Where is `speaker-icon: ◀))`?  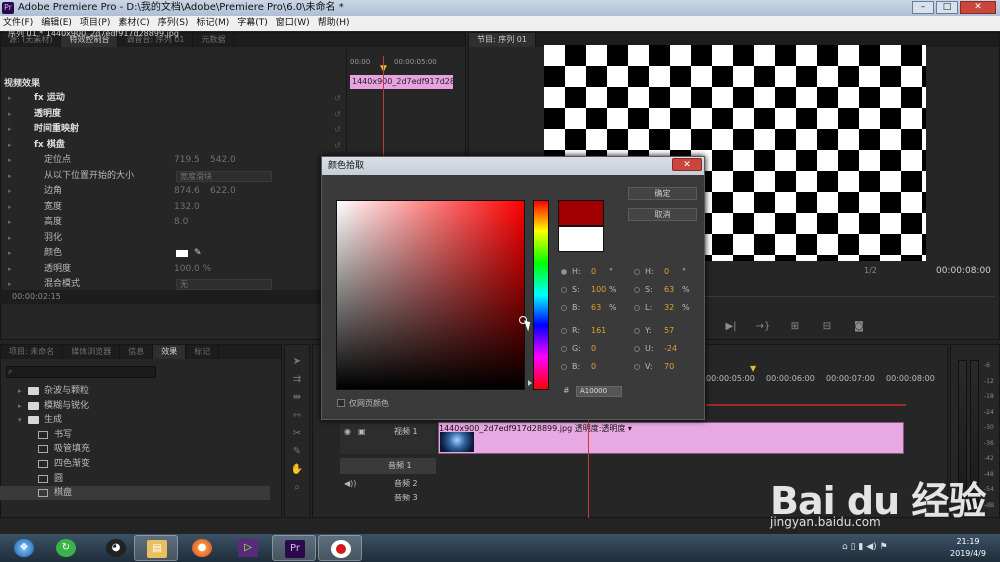
speaker-icon: ◀)) is located at coordinates (350, 484).